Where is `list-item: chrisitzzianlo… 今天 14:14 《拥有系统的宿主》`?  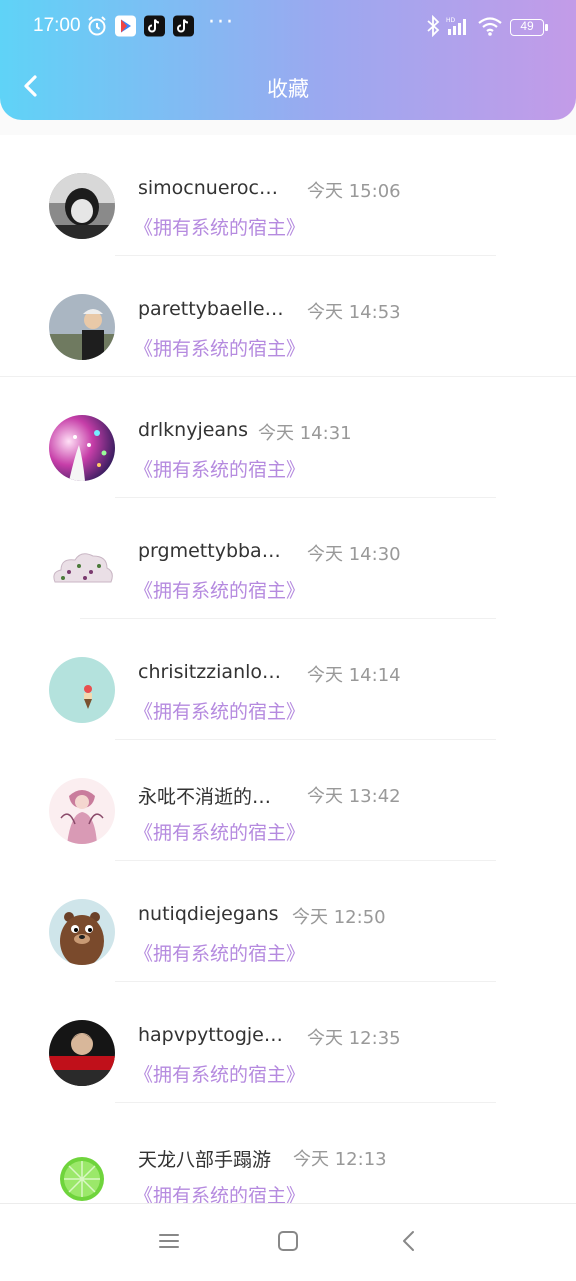
list-item: chrisitzzianlo… 今天 14:14 《拥有系统的宿主》 is located at coordinates (288, 679).